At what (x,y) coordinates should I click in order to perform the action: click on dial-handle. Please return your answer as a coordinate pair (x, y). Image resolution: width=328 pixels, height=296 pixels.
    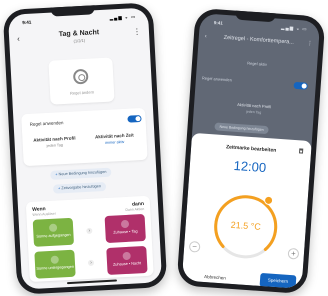
    Looking at the image, I should click on (269, 200).